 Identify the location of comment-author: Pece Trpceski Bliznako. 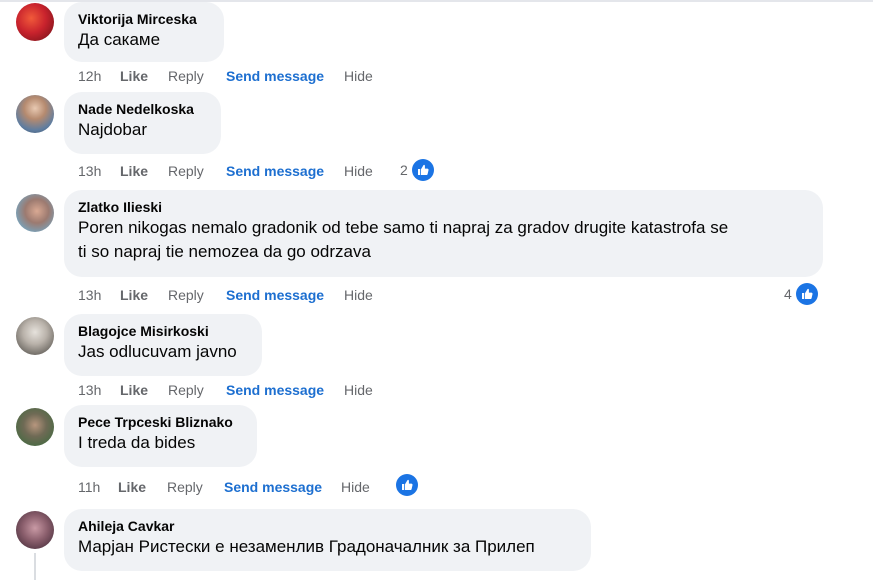
(160, 422).